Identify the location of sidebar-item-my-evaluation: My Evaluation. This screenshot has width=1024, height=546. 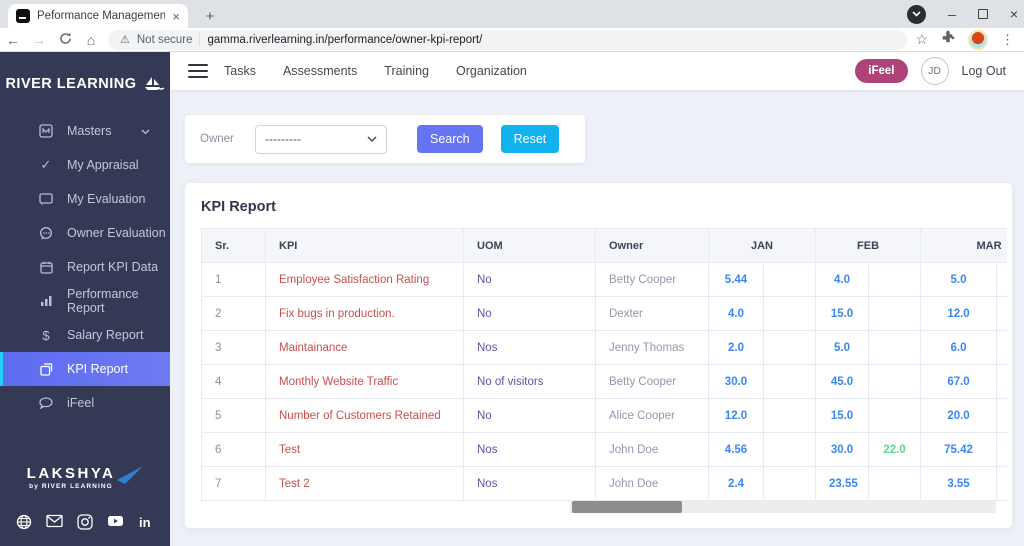
(85, 199).